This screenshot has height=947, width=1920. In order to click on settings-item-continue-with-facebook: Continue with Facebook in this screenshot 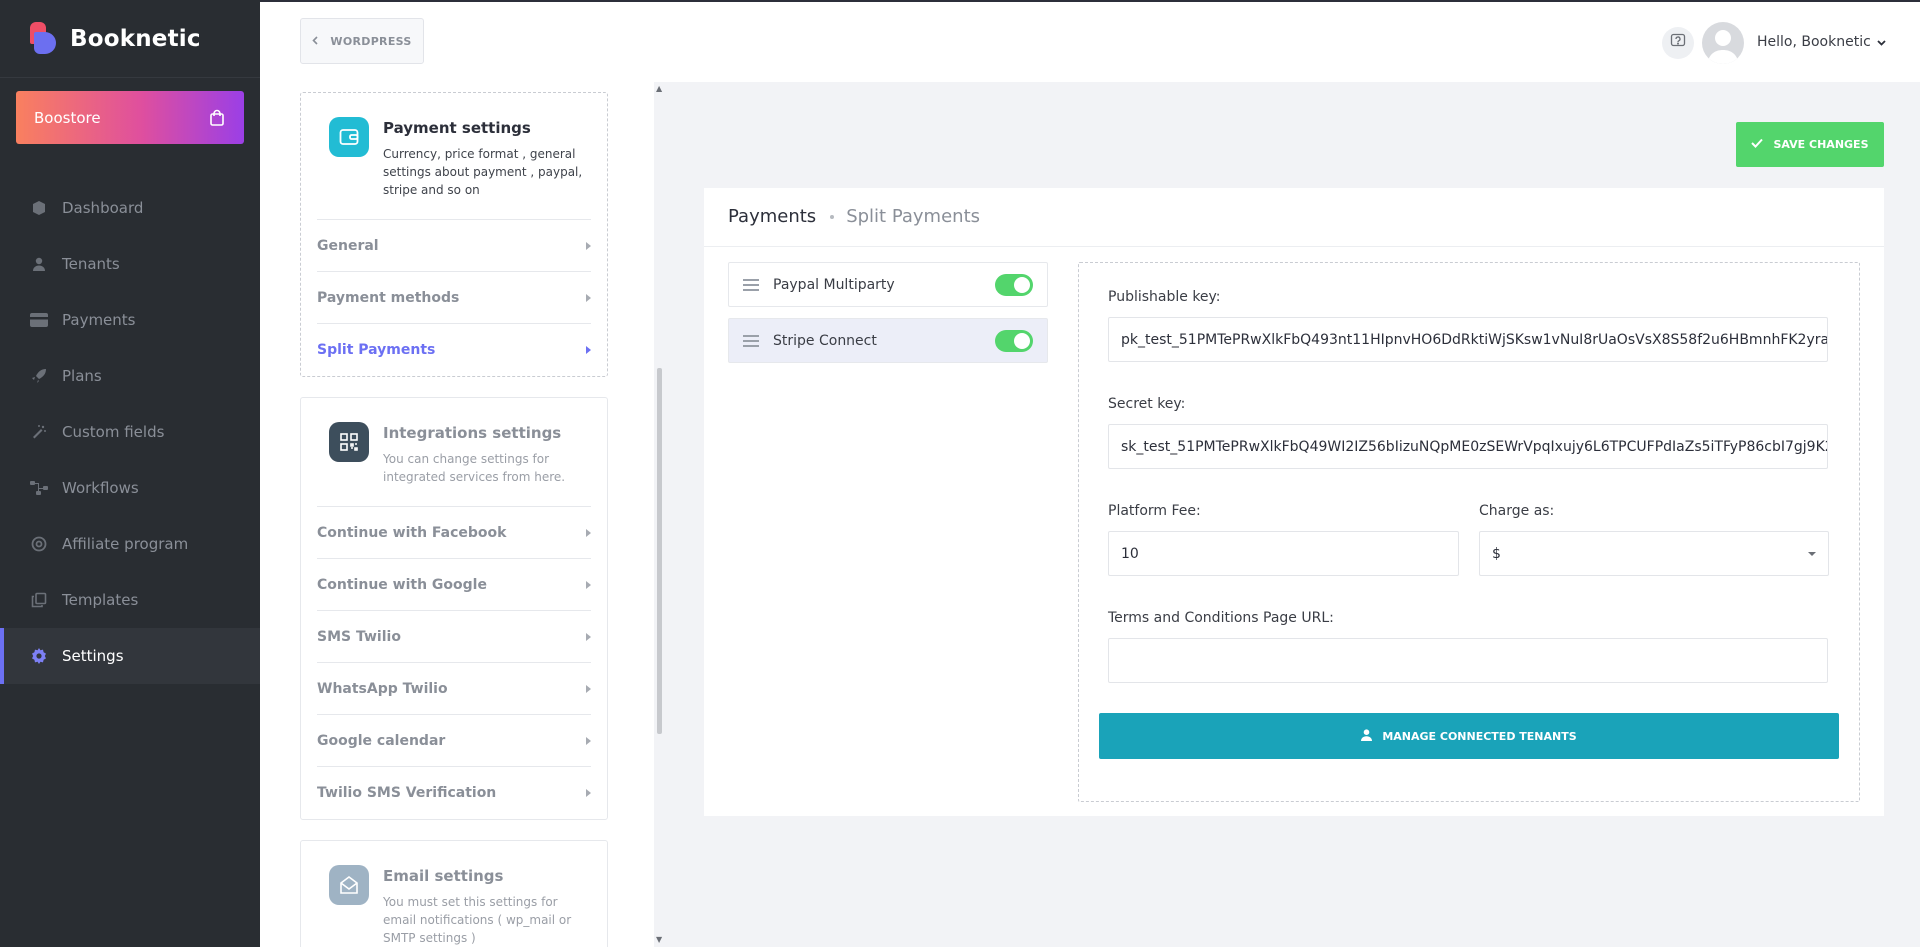, I will do `click(454, 533)`.